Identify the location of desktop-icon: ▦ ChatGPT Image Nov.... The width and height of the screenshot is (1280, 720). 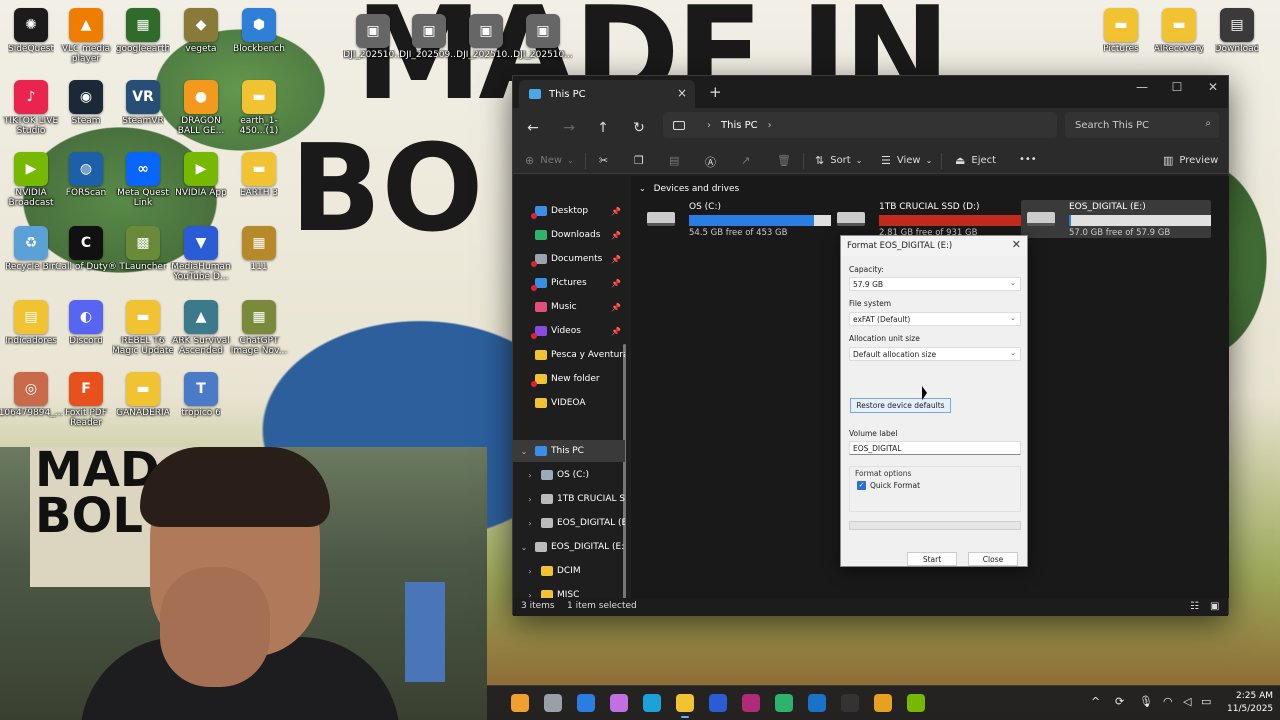
(259, 328).